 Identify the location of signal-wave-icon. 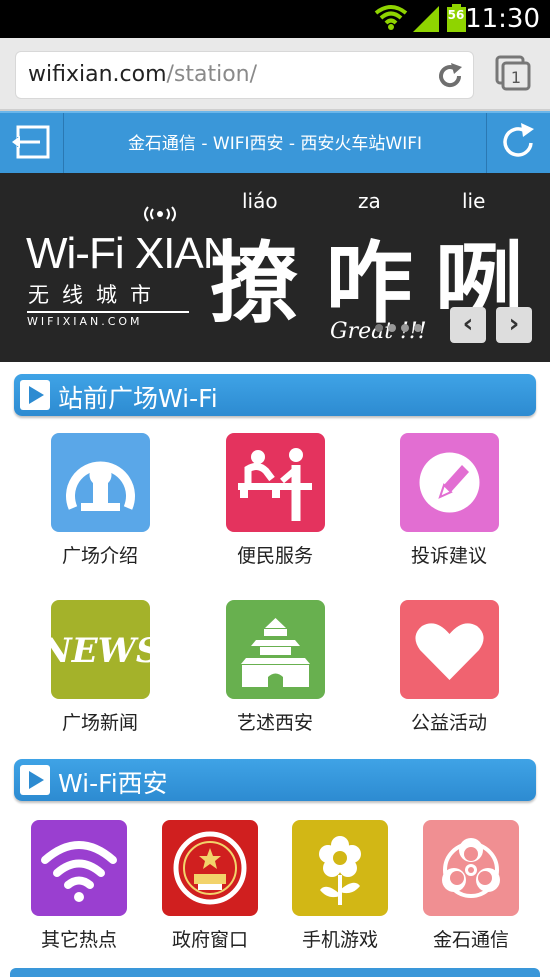
(160, 214).